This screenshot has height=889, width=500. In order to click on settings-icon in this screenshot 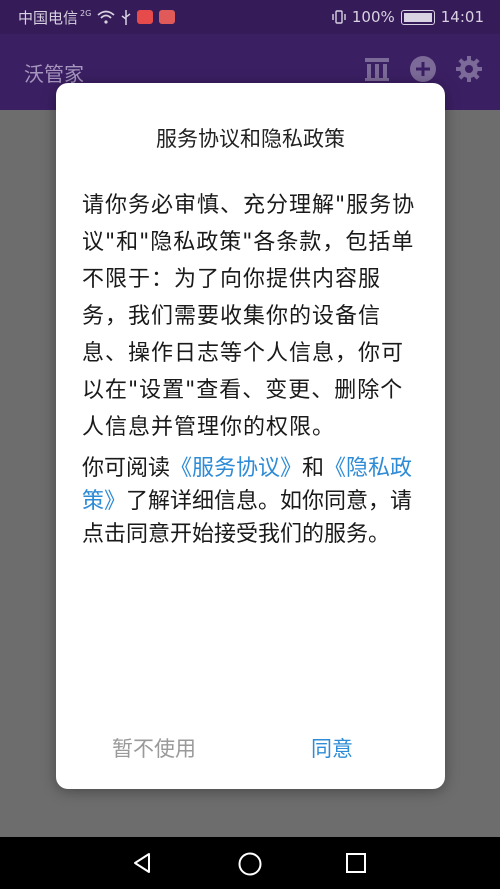, I will do `click(469, 69)`.